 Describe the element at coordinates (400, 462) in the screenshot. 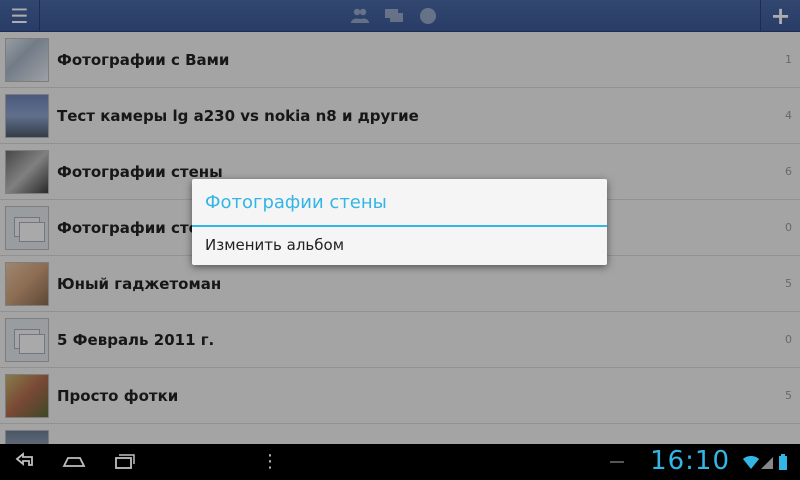

I see `system-bar: ⋮ 16:10` at that location.